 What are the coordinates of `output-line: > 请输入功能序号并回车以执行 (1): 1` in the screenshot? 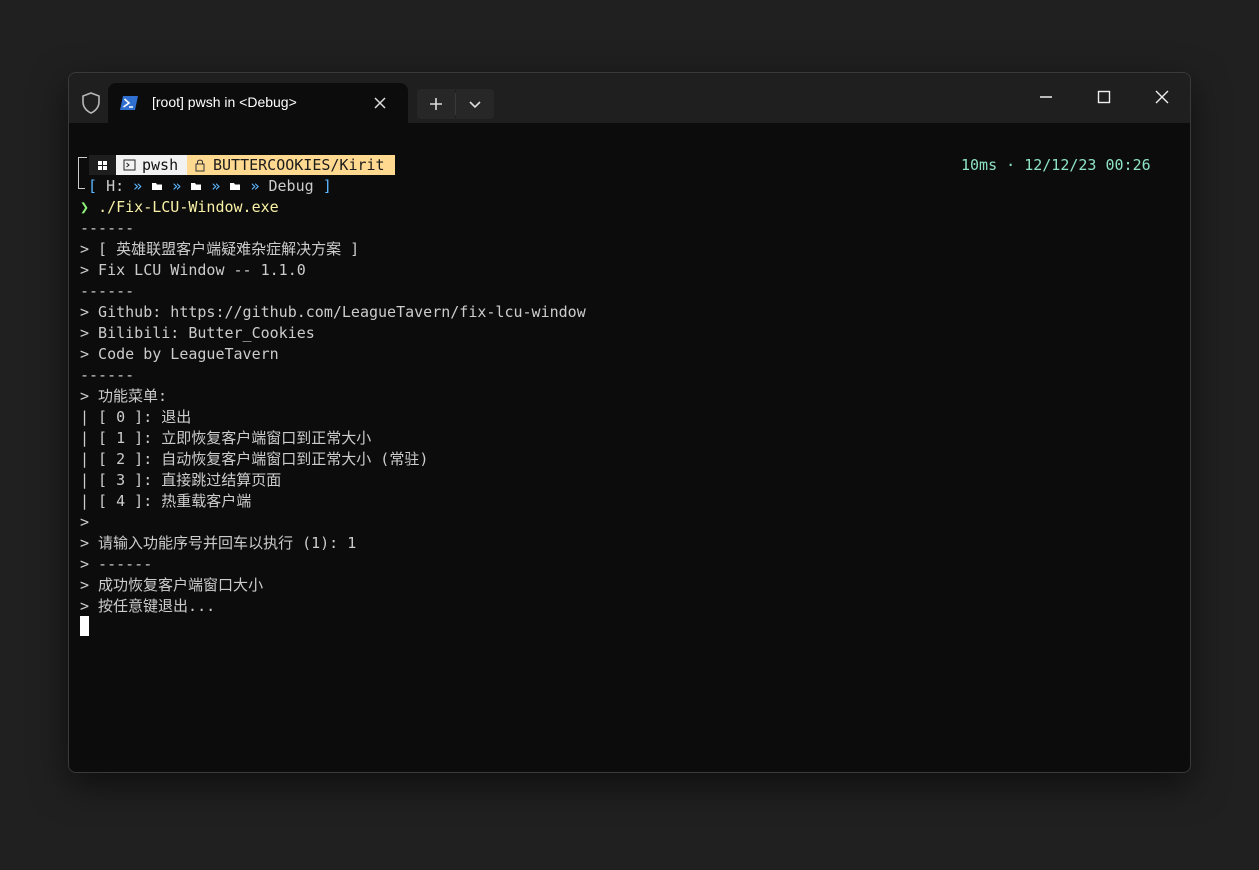 It's located at (218, 543).